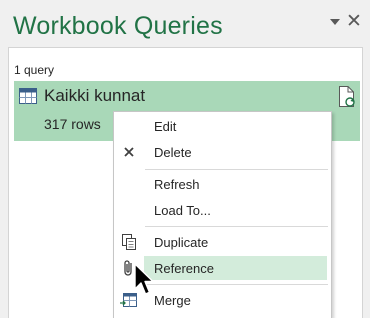 The width and height of the screenshot is (370, 318). I want to click on menu-item-label: Edit, so click(165, 126).